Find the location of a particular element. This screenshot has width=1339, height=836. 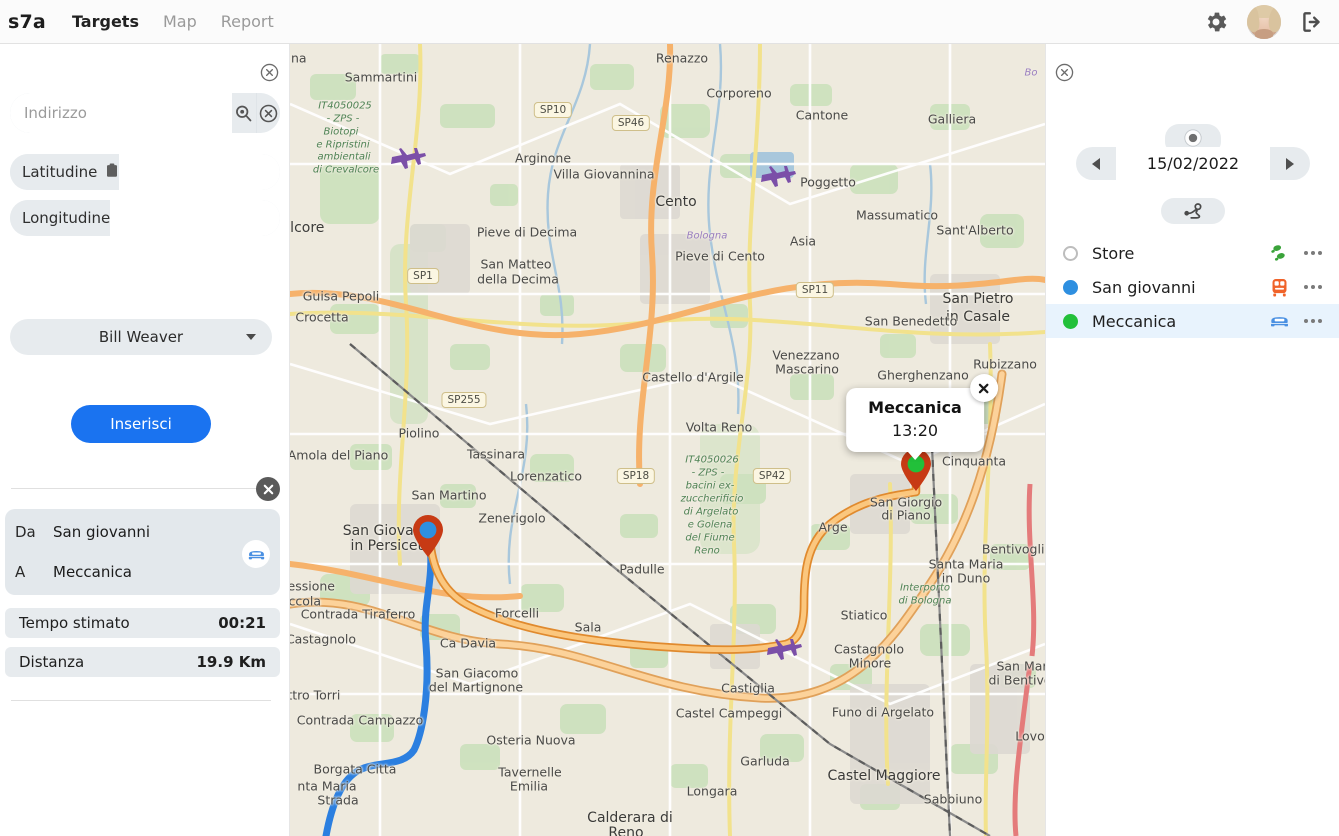

route-close-button is located at coordinates (268, 489).